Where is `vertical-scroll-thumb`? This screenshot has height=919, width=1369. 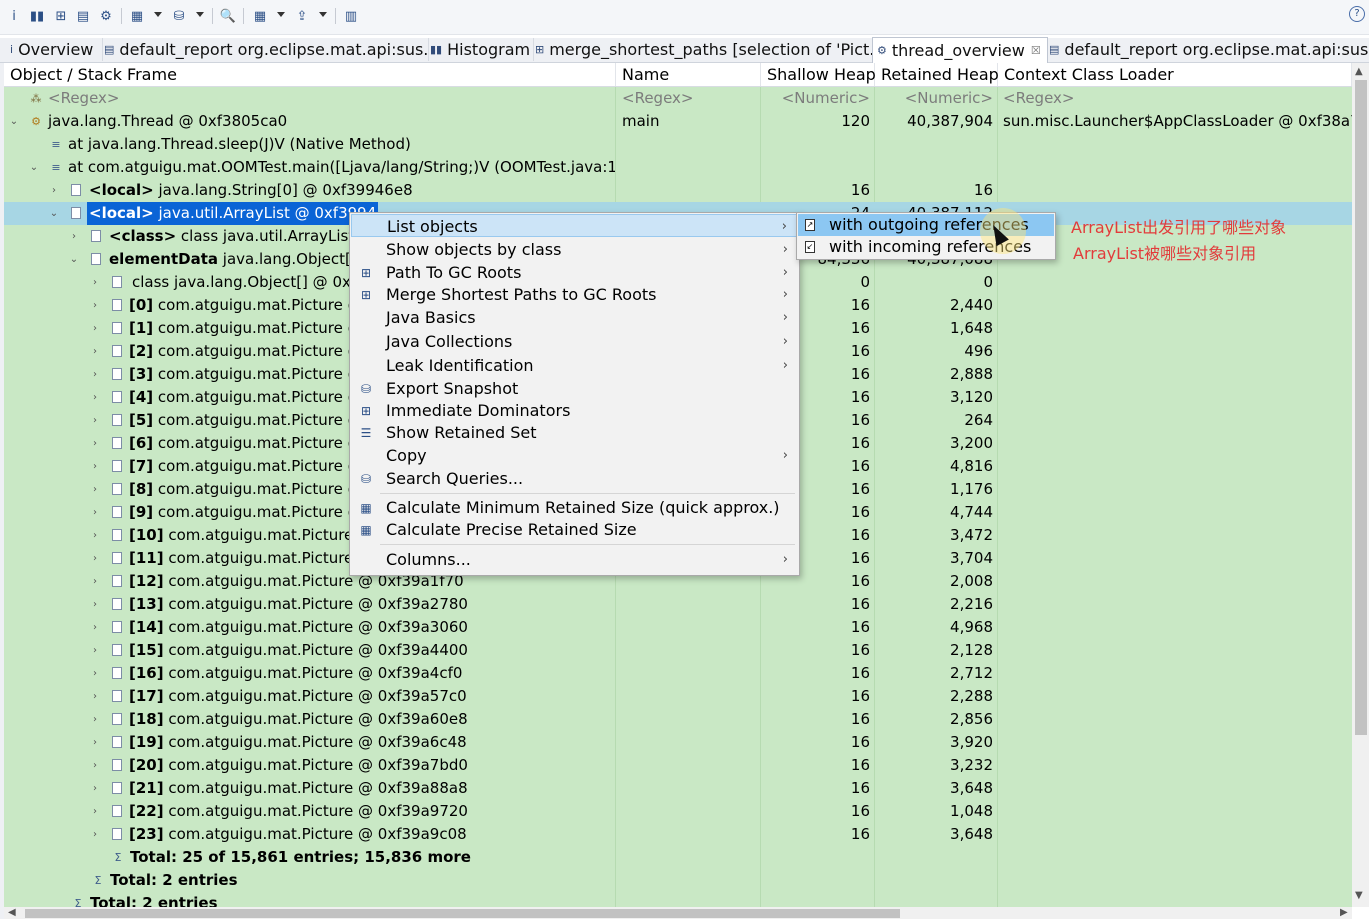 vertical-scroll-thumb is located at coordinates (1361, 407).